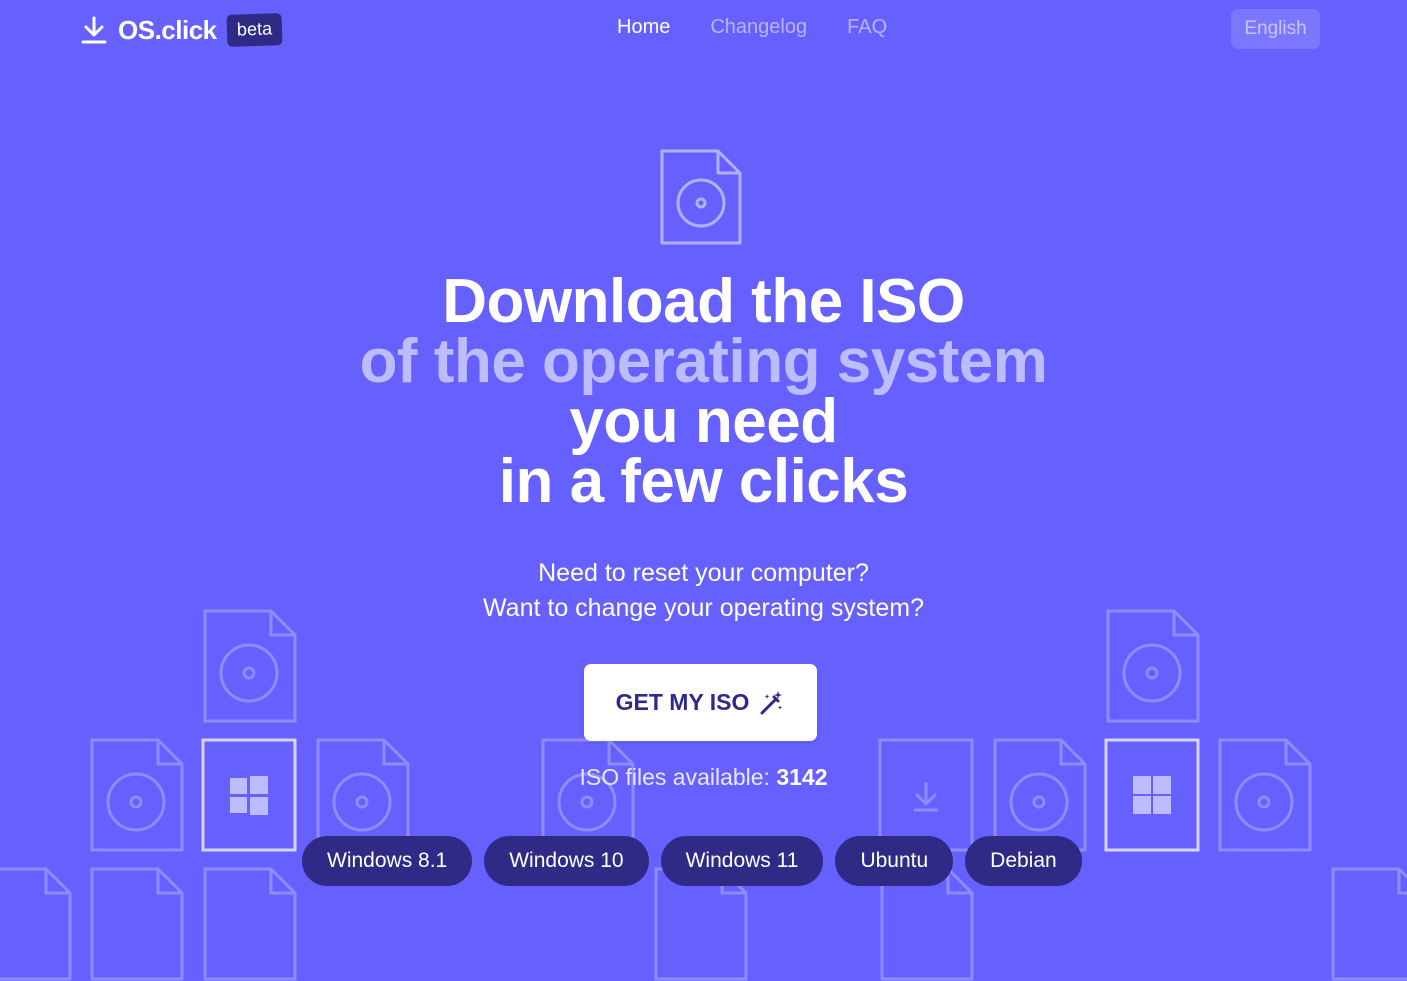 Image resolution: width=1407 pixels, height=981 pixels. Describe the element at coordinates (742, 861) in the screenshot. I see `chip-windows-11: Windows 11` at that location.